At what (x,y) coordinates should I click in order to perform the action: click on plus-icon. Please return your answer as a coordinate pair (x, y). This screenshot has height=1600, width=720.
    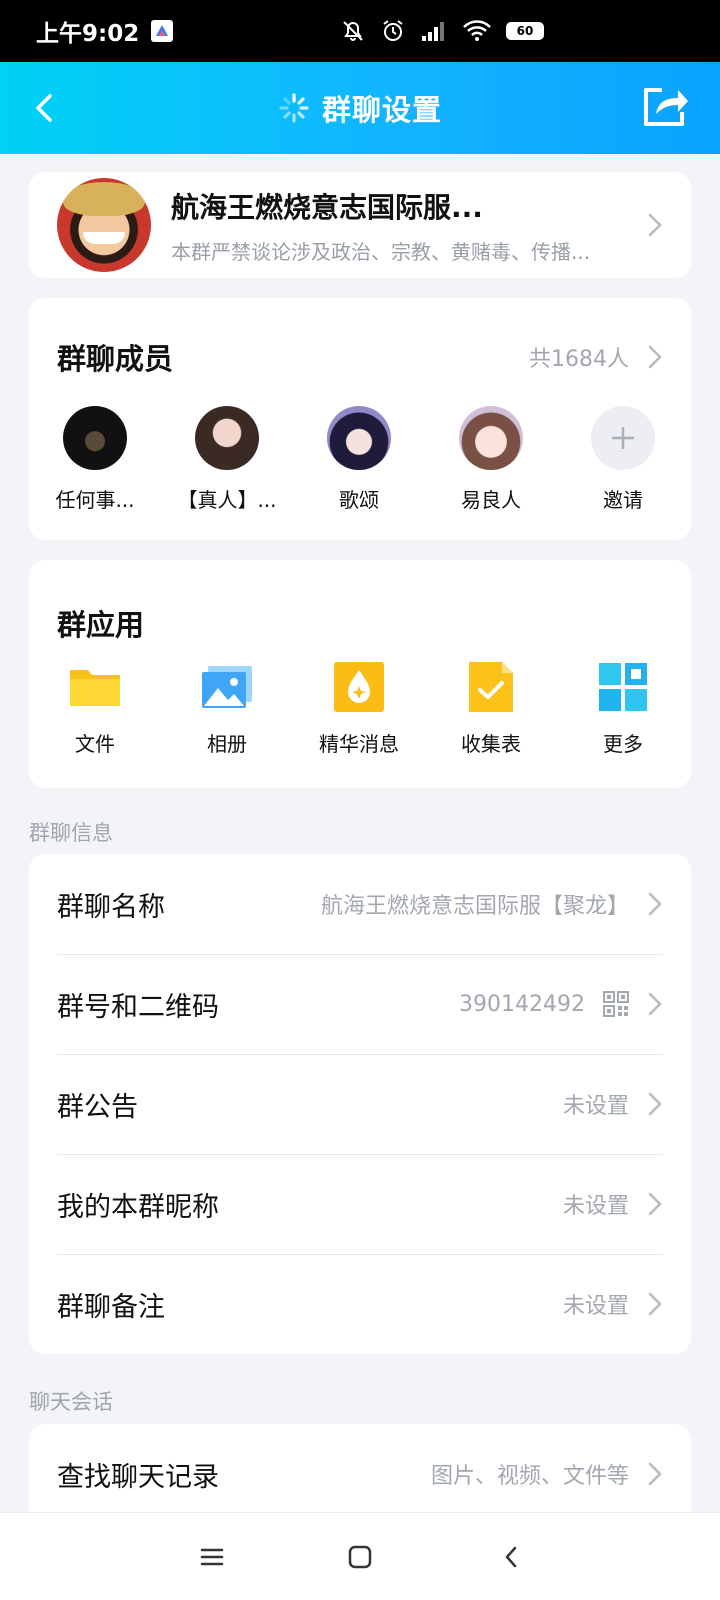
    Looking at the image, I should click on (623, 438).